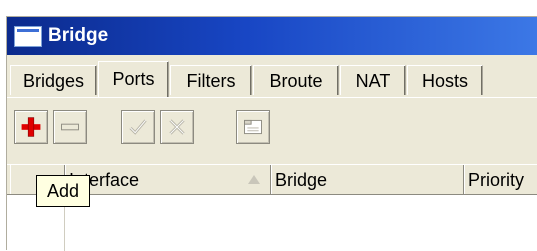  Describe the element at coordinates (272, 97) in the screenshot. I see `tab-divider` at that location.